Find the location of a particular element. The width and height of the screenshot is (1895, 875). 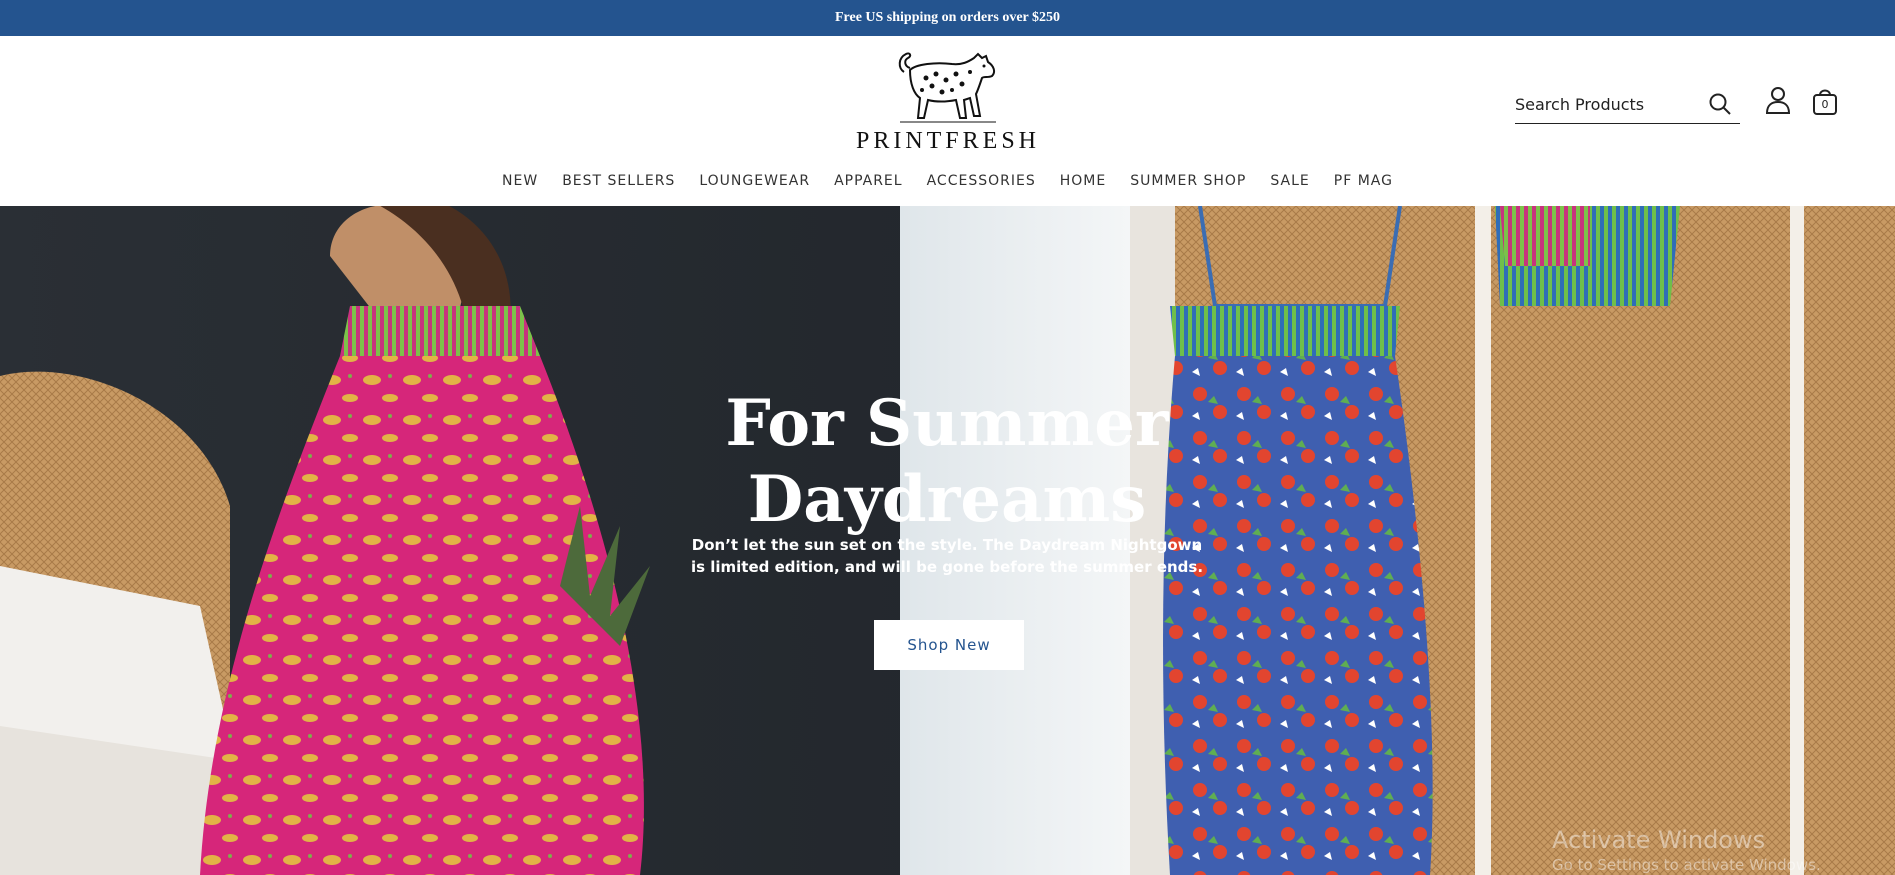

logo-text: PRINTFRESH is located at coordinates (948, 141).